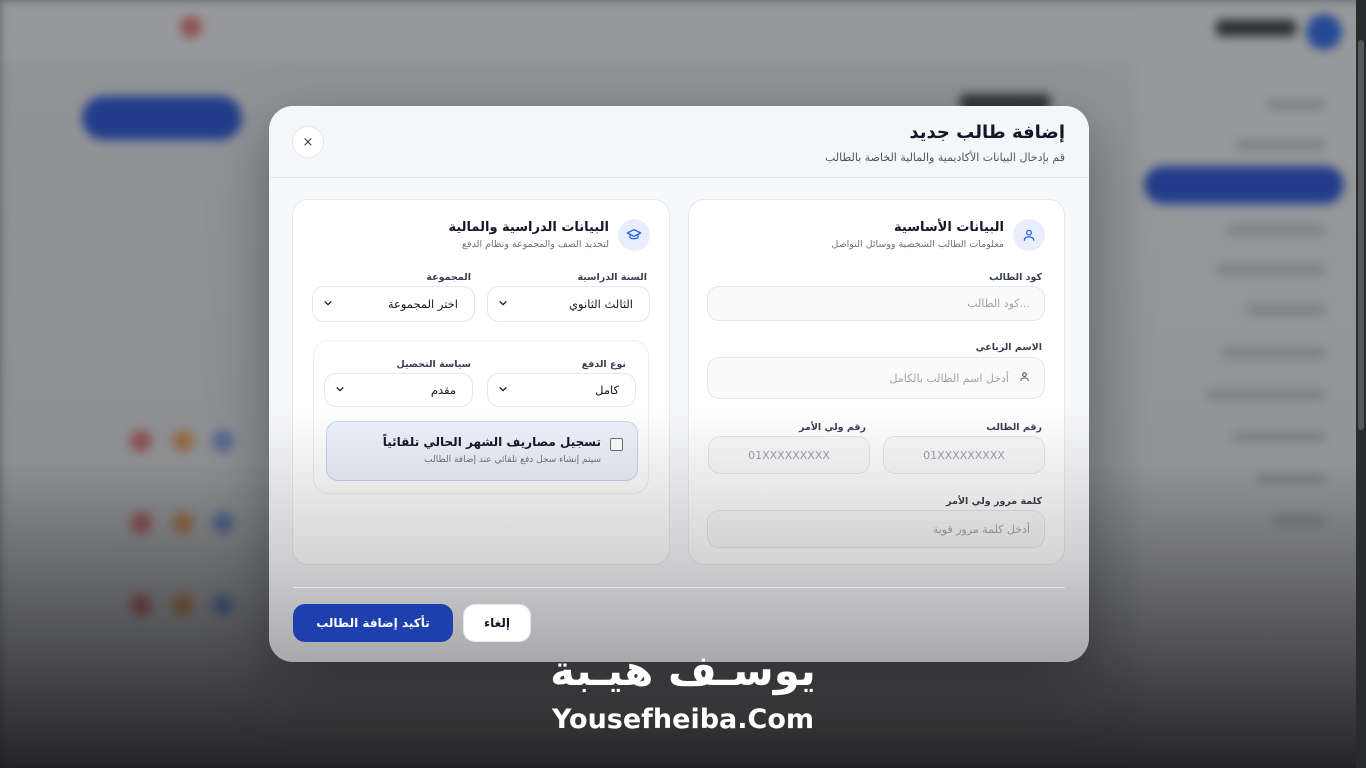 The width and height of the screenshot is (1366, 768). Describe the element at coordinates (601, 304) in the screenshot. I see `school-year-value: الثالث الثانوي` at that location.